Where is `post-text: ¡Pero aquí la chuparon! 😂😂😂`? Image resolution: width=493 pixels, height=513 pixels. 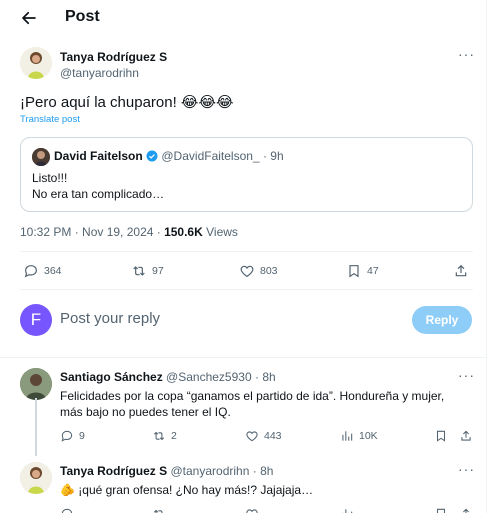 post-text: ¡Pero aquí la chuparon! 😂😂😂 is located at coordinates (127, 102).